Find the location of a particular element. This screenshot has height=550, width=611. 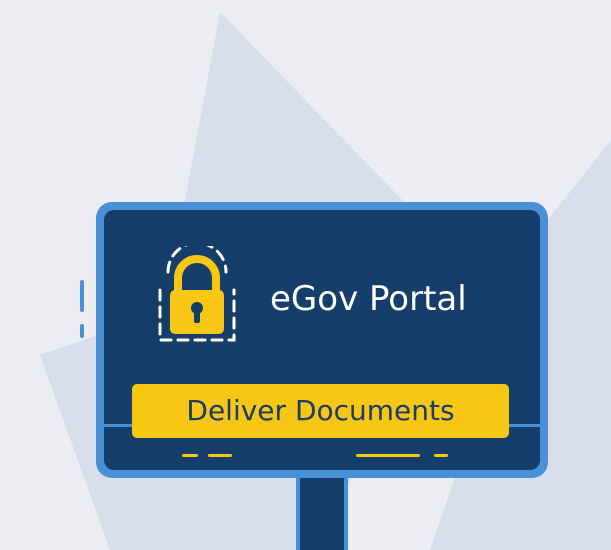

monitor-stand is located at coordinates (322, 513).